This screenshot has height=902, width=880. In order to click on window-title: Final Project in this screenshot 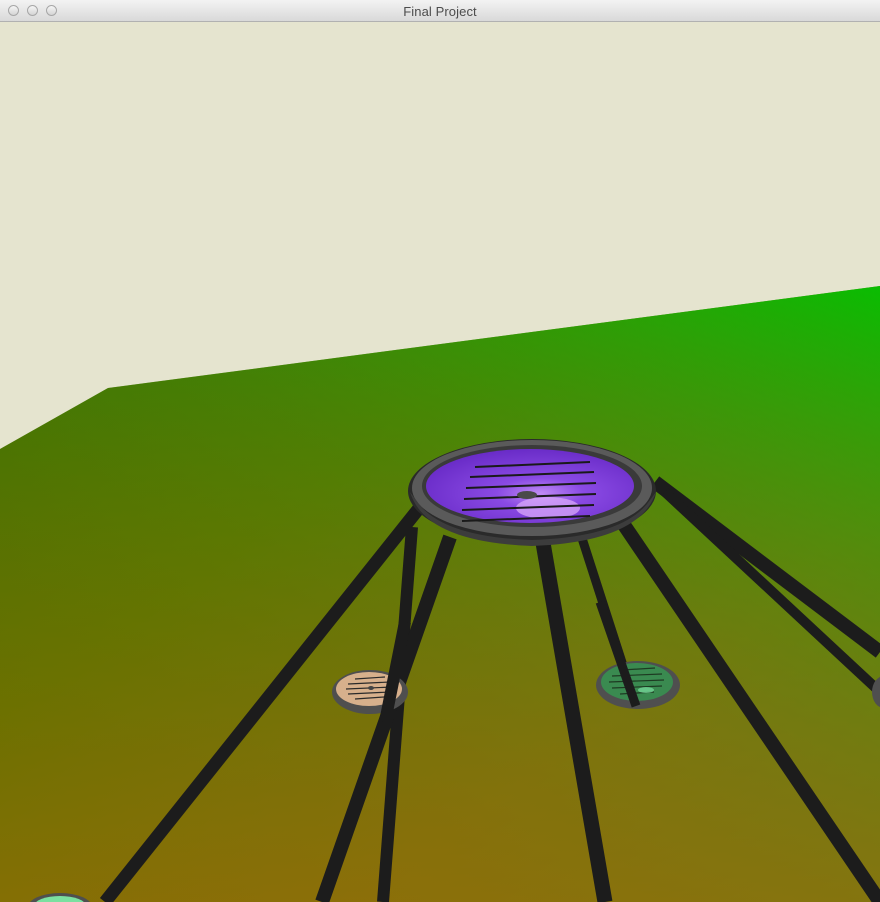, I will do `click(440, 11)`.